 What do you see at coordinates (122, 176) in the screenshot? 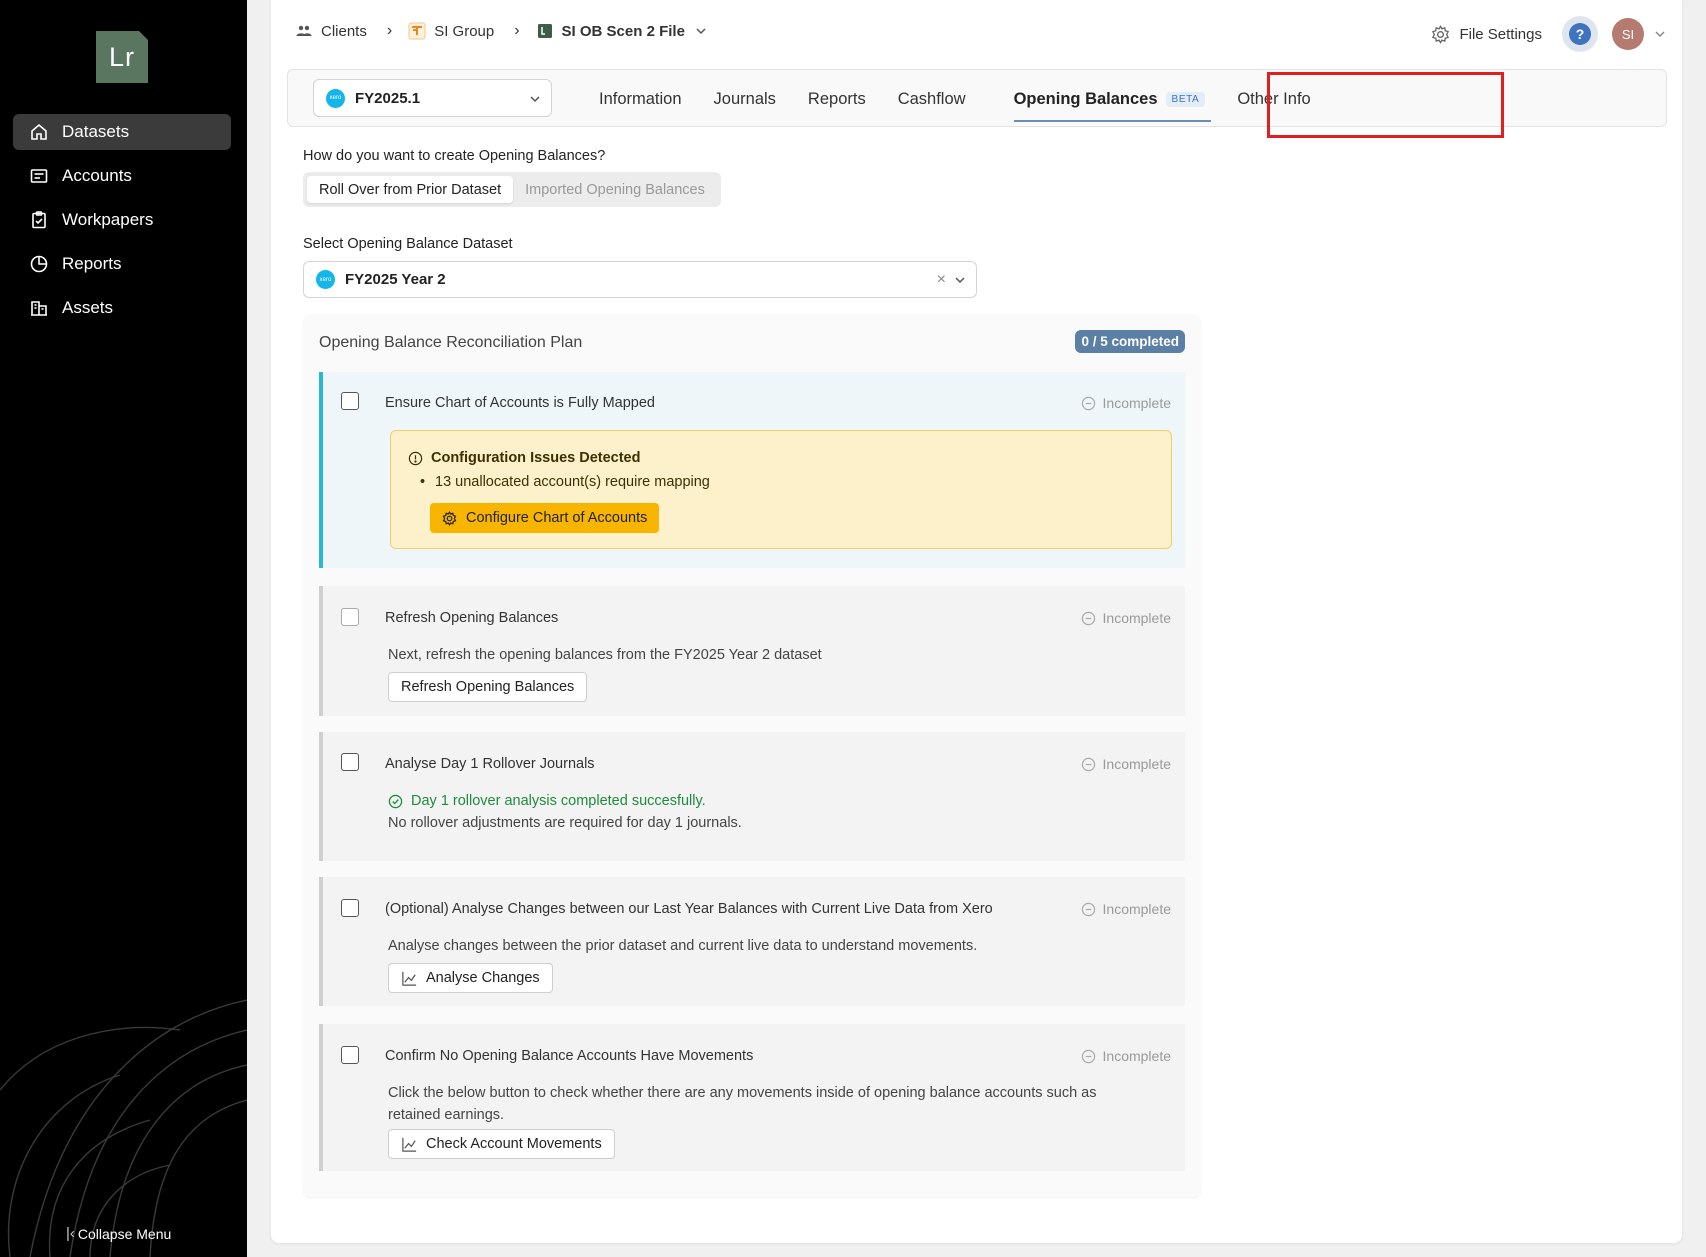
I see `sidebar-item-accounts: Accounts` at bounding box center [122, 176].